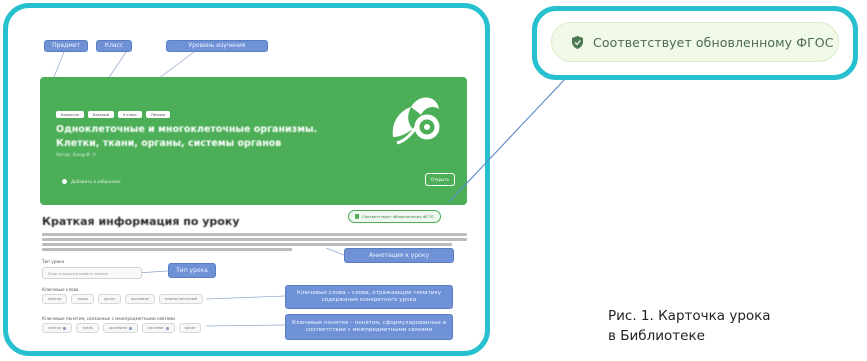 The width and height of the screenshot is (867, 361). What do you see at coordinates (100, 114) in the screenshot?
I see `chip-level: Базовый` at bounding box center [100, 114].